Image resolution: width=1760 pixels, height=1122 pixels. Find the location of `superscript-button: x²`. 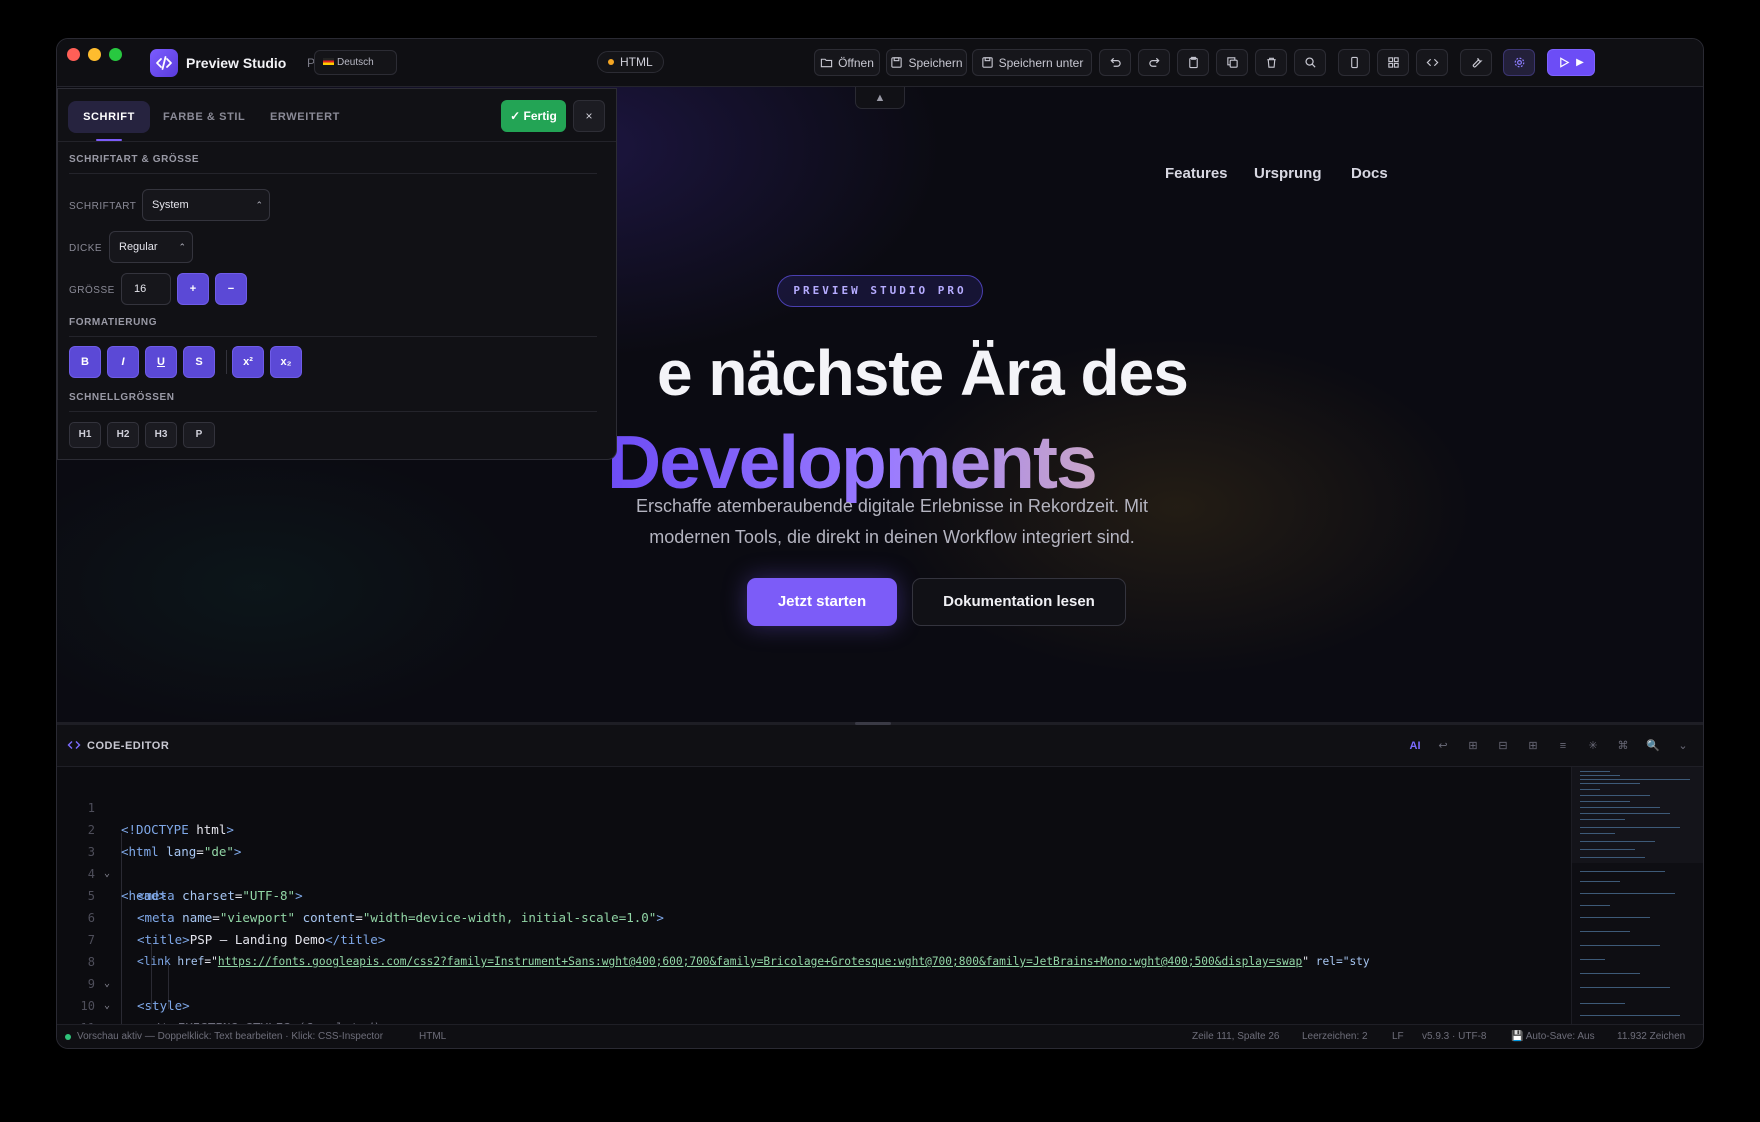

superscript-button: x² is located at coordinates (248, 362).